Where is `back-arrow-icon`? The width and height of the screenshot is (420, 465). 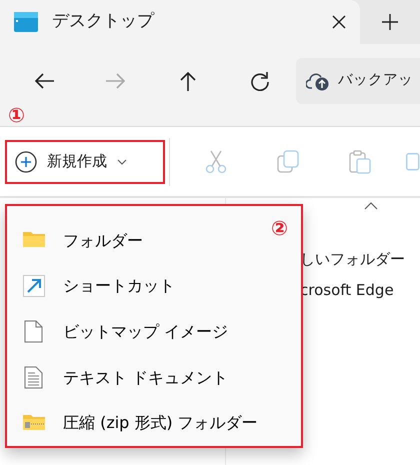
back-arrow-icon is located at coordinates (44, 81).